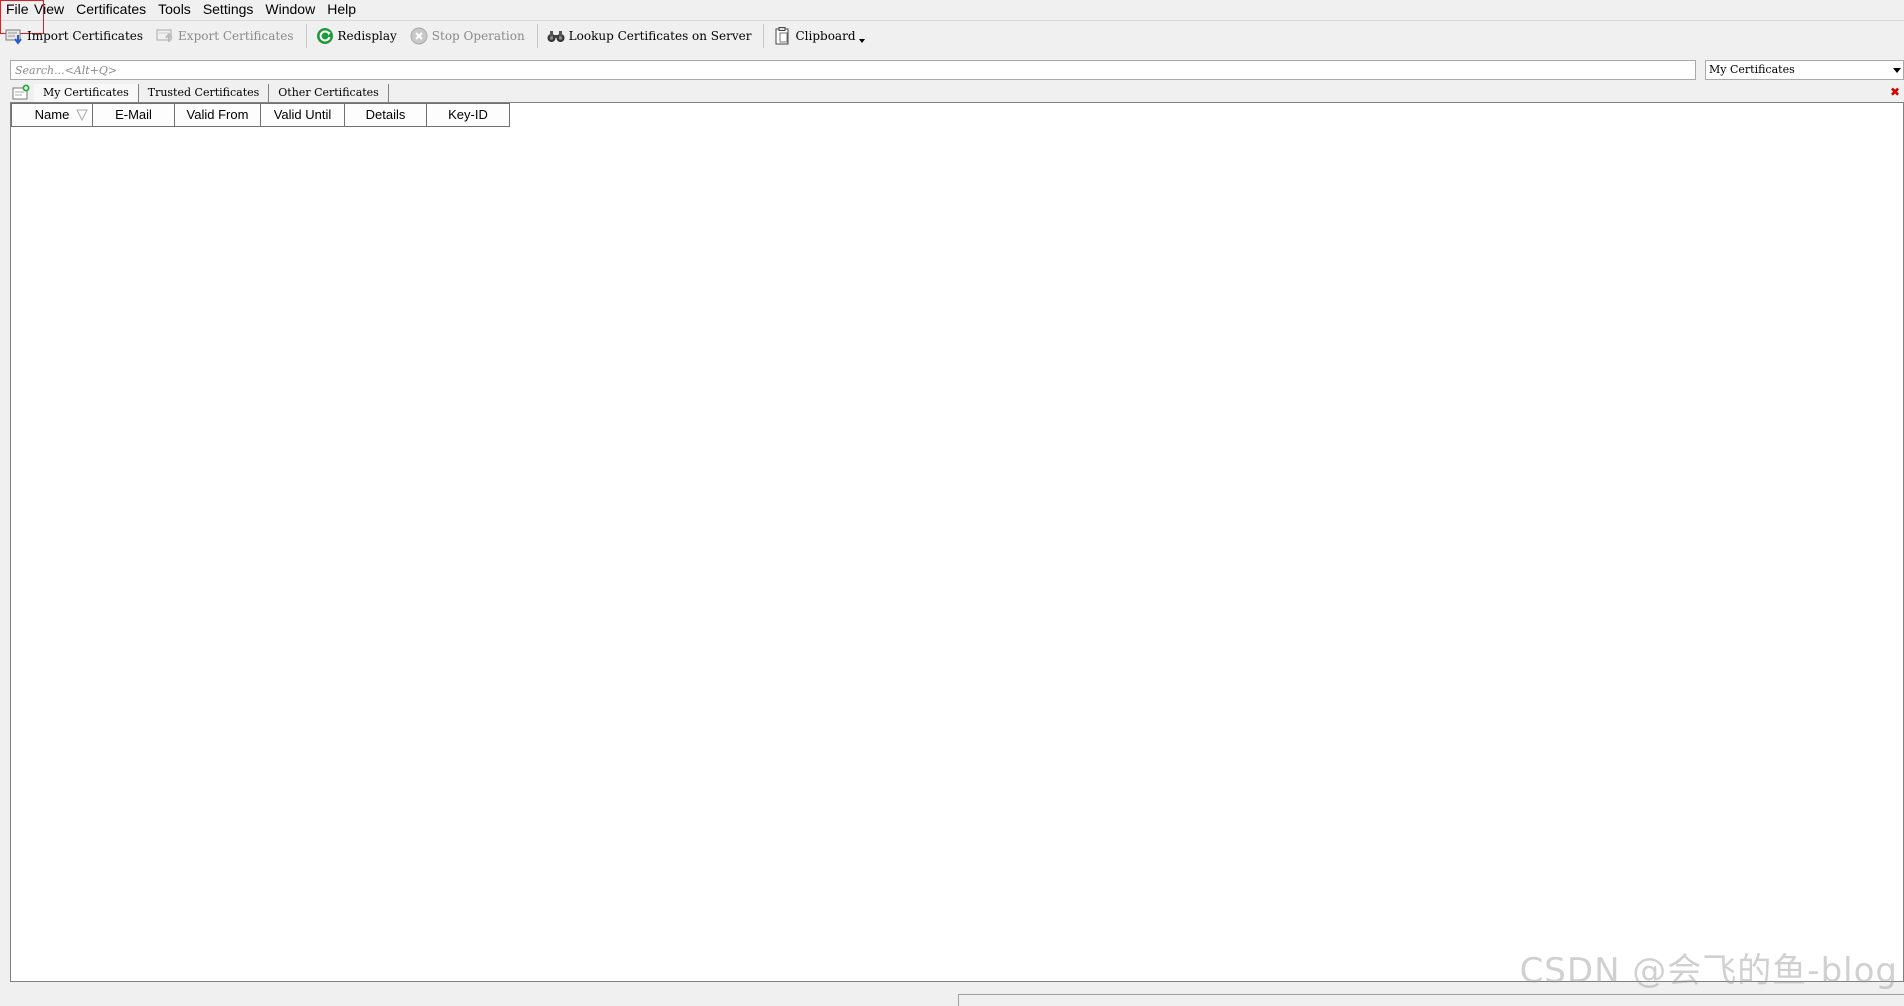 Image resolution: width=1904 pixels, height=1006 pixels. What do you see at coordinates (21, 92) in the screenshot?
I see `new-tab-icon` at bounding box center [21, 92].